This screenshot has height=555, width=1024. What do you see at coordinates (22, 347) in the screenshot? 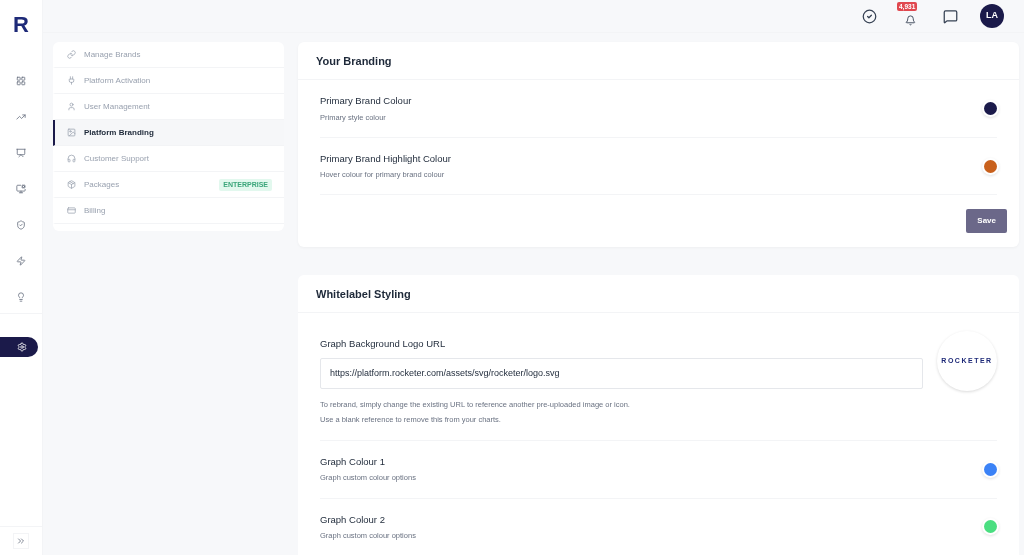
I see `settings-icon` at bounding box center [22, 347].